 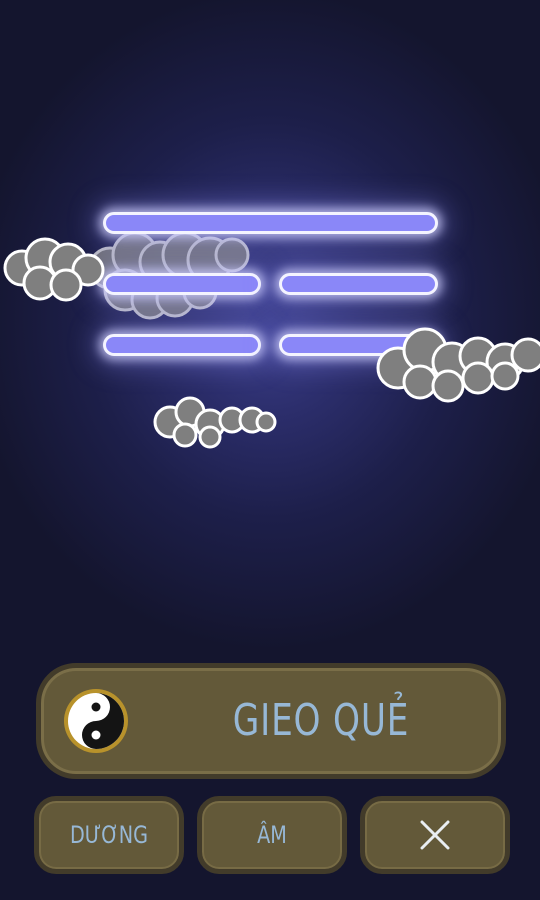 I want to click on close-icon, so click(x=435, y=835).